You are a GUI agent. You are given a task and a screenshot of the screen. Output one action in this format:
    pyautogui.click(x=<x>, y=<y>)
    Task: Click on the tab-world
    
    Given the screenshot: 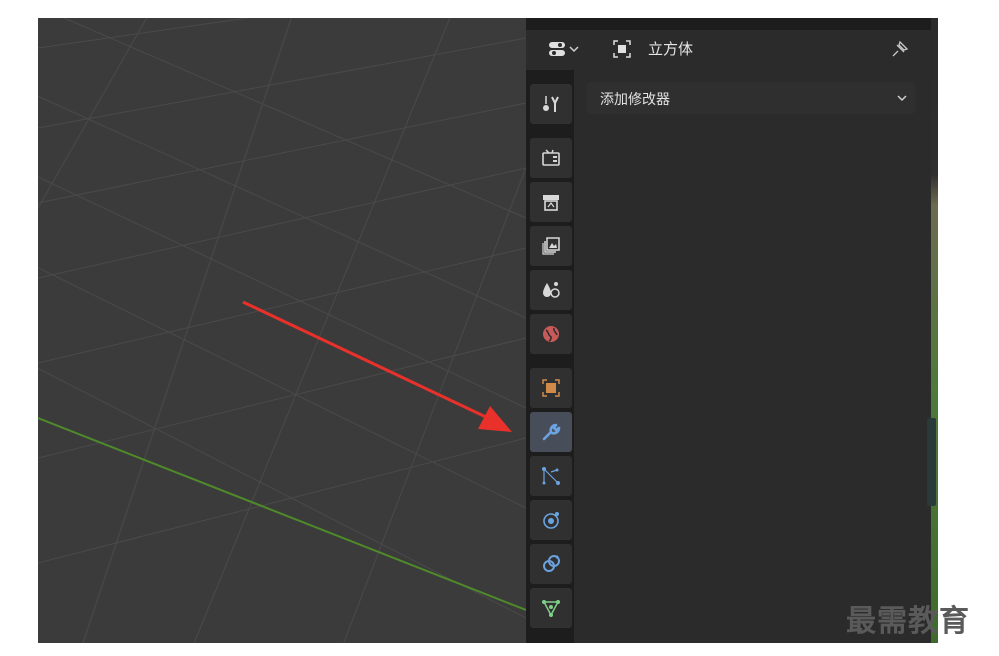 What is the action you would take?
    pyautogui.click(x=551, y=334)
    